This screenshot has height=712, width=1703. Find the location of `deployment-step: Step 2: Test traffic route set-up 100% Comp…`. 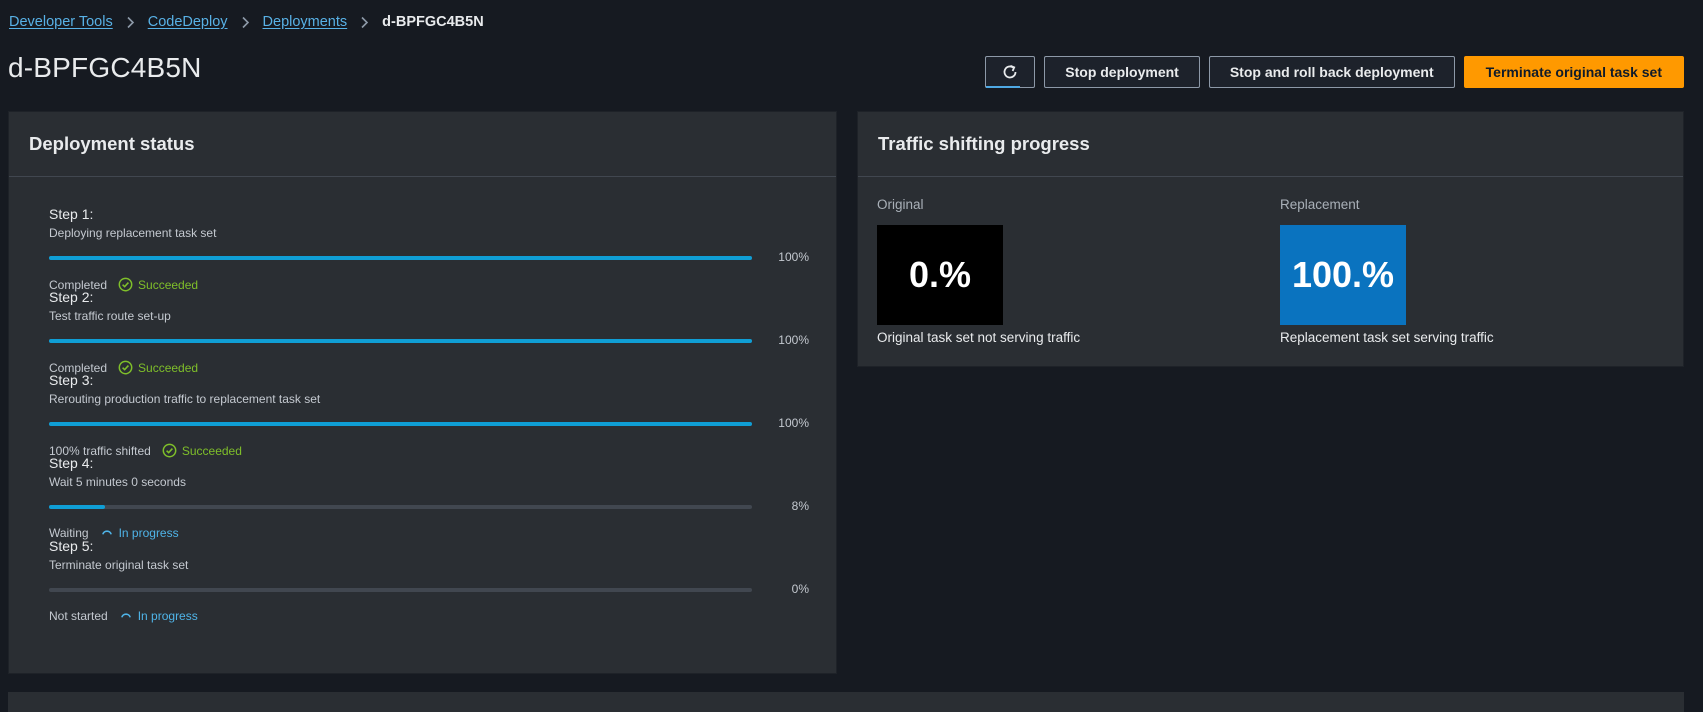

deployment-step: Step 2: Test traffic route set-up 100% Comp… is located at coordinates (429, 332).